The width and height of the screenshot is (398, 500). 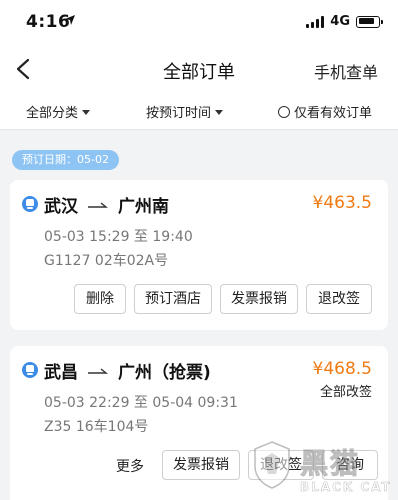 What do you see at coordinates (345, 392) in the screenshot?
I see `order-status: 全部改签` at bounding box center [345, 392].